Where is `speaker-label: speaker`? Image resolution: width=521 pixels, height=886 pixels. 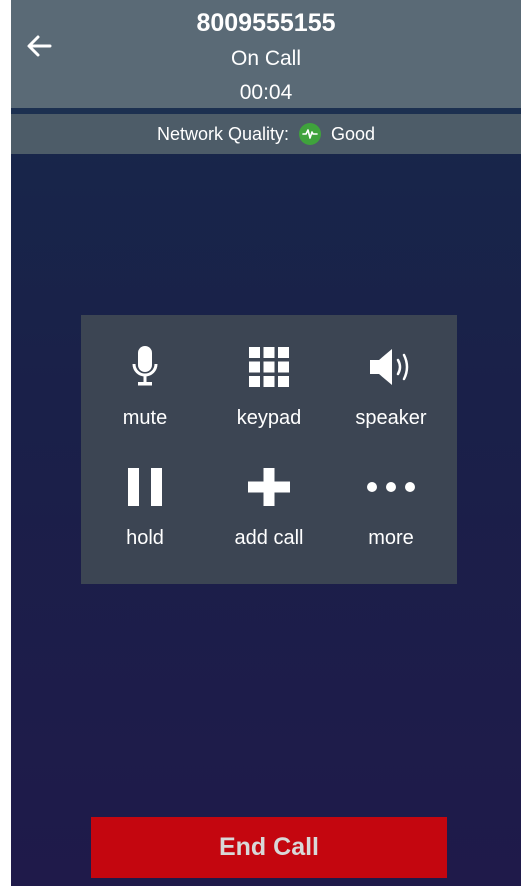
speaker-label: speaker is located at coordinates (391, 418).